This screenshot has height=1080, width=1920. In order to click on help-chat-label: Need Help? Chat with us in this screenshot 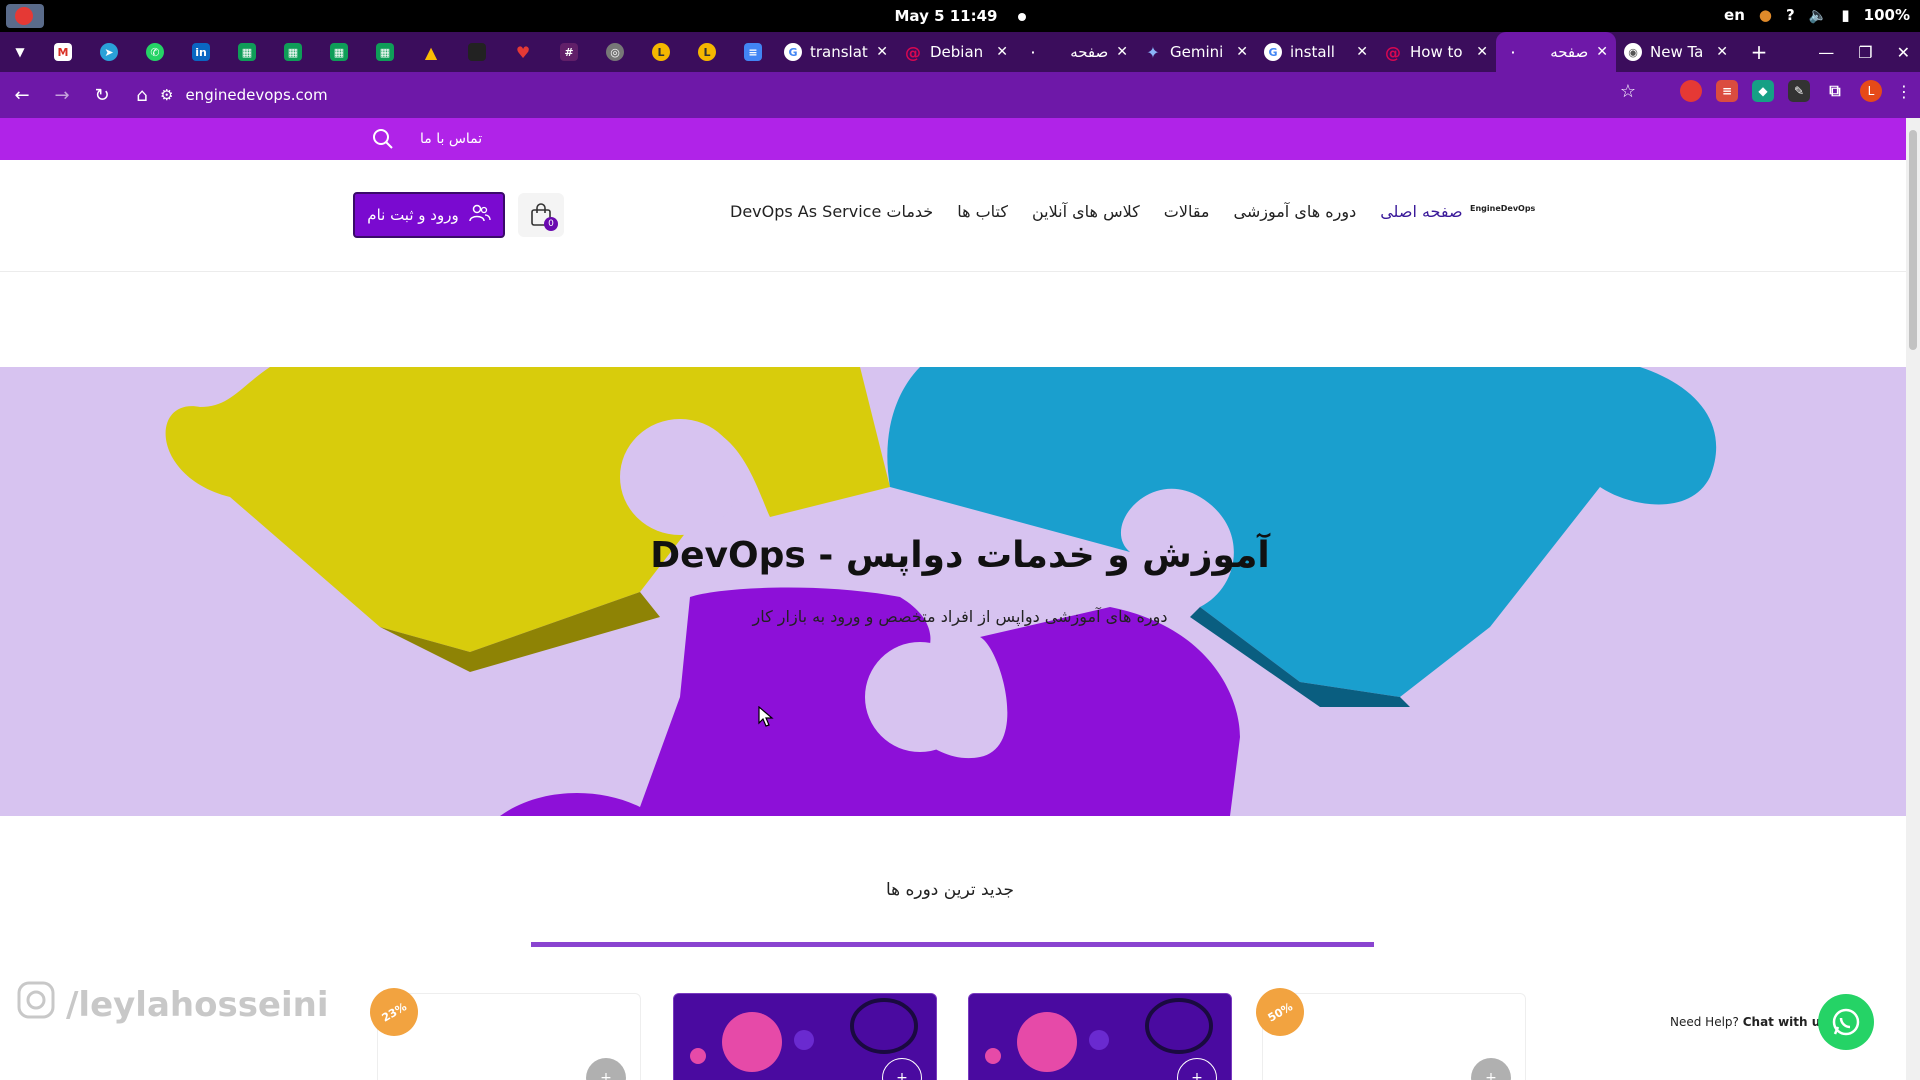, I will do `click(1748, 1022)`.